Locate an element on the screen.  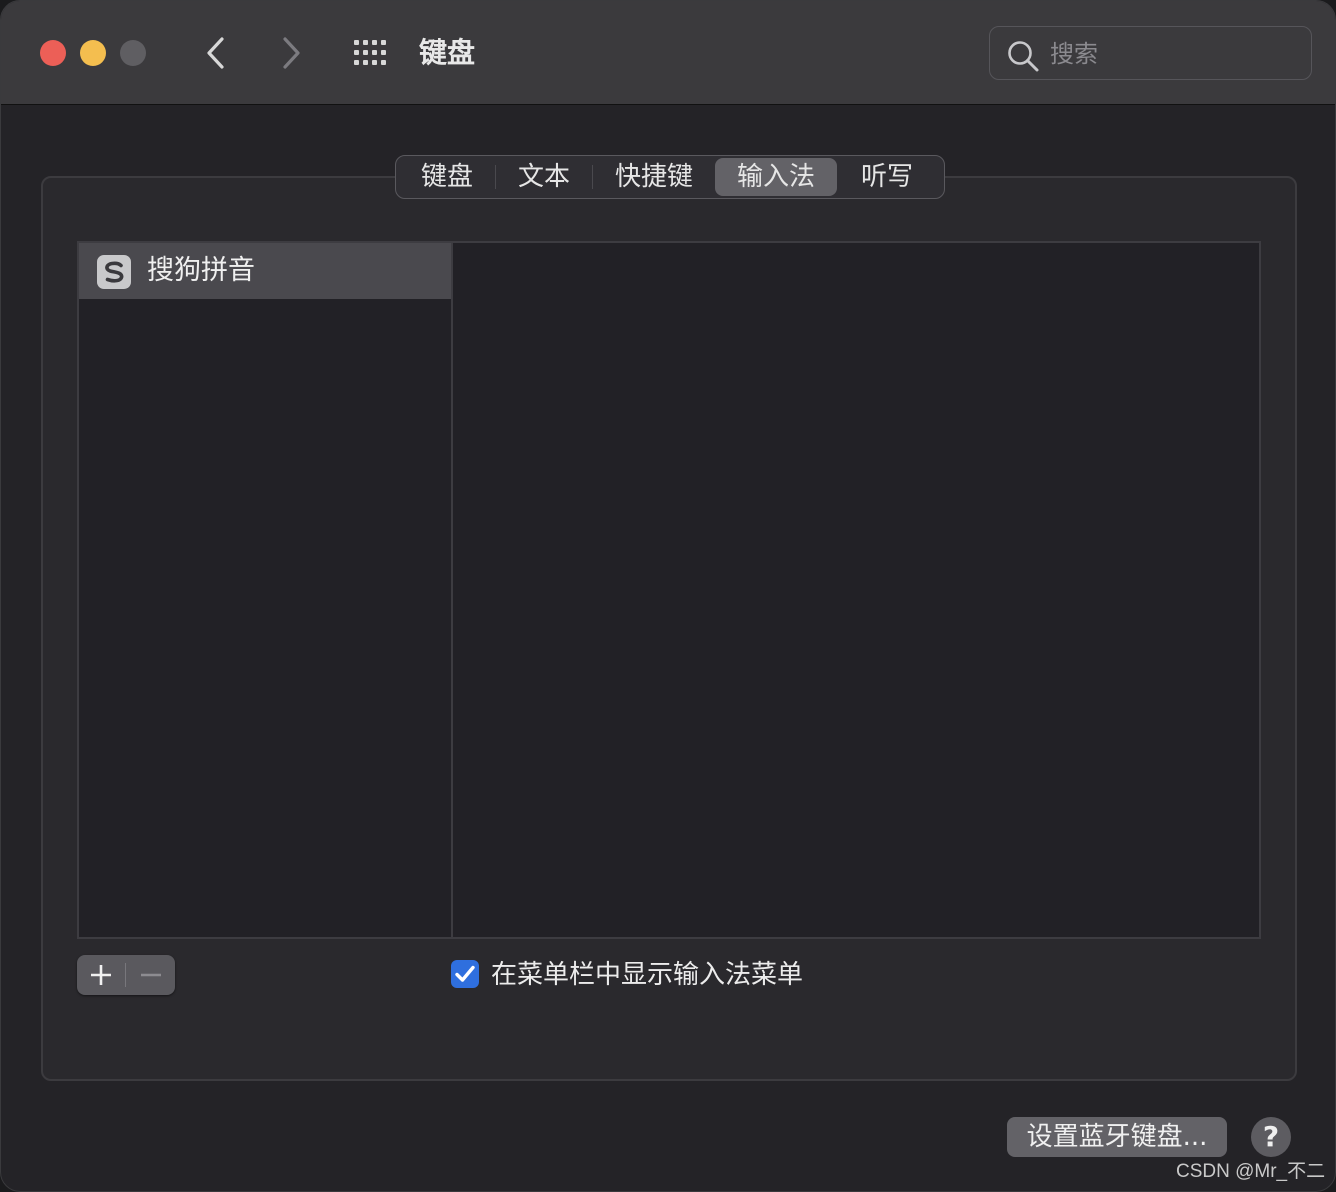
window-title: 键盘 is located at coordinates (447, 52).